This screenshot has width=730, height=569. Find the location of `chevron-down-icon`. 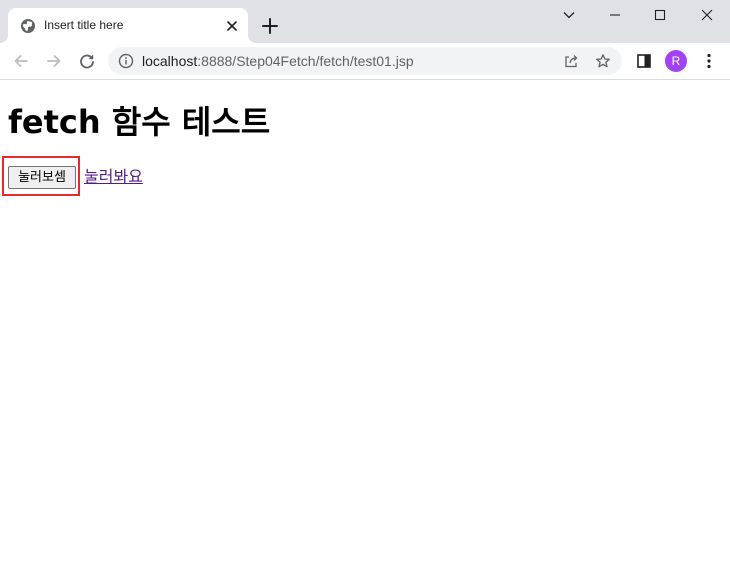

chevron-down-icon is located at coordinates (569, 15).